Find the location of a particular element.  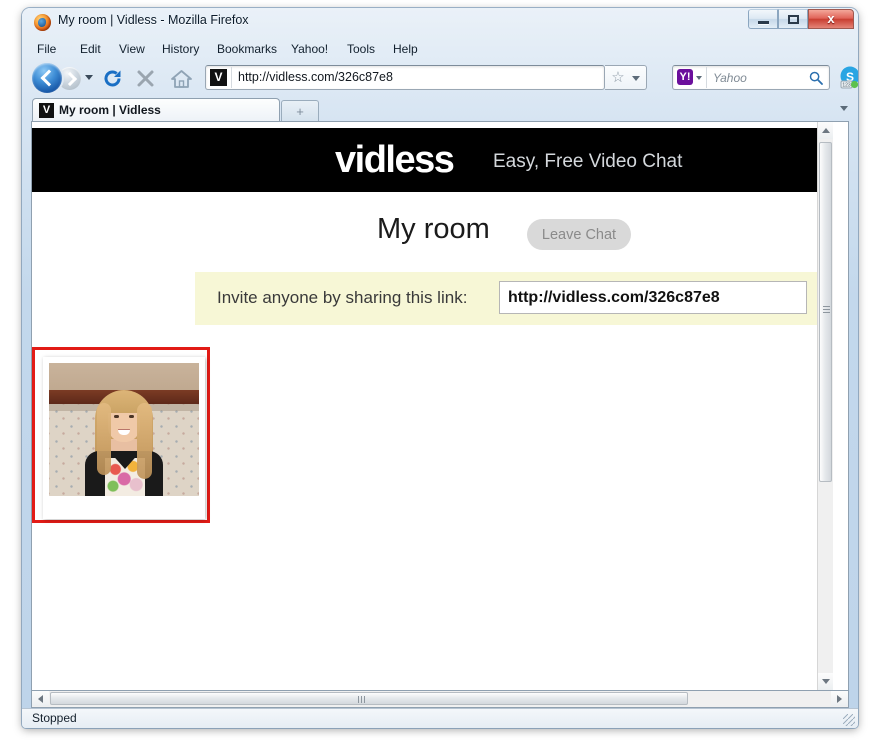

horizontal-scrollbar-thumb is located at coordinates (369, 698).